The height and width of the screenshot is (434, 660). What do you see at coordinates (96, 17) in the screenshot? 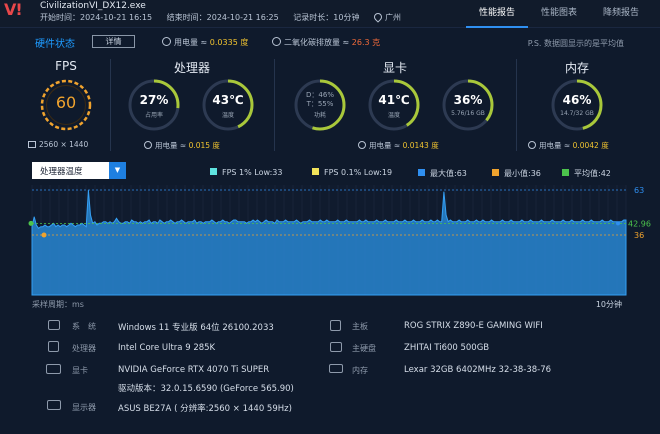
I see `start-time: 开始时间：2024-10-21 16:15` at bounding box center [96, 17].